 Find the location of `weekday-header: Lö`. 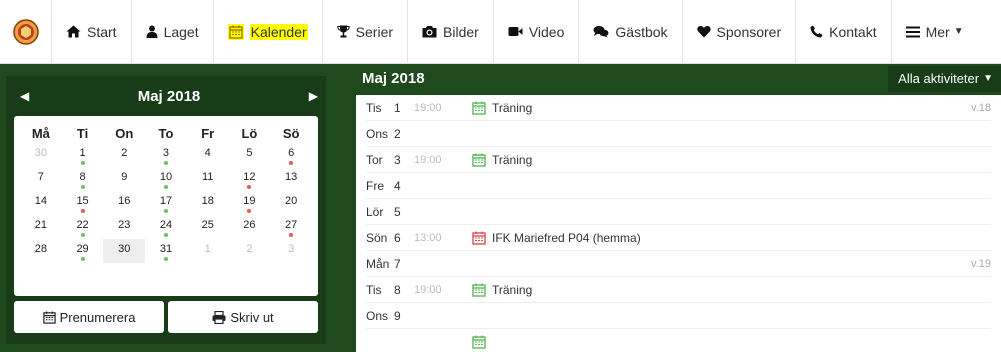

weekday-header: Lö is located at coordinates (249, 133).